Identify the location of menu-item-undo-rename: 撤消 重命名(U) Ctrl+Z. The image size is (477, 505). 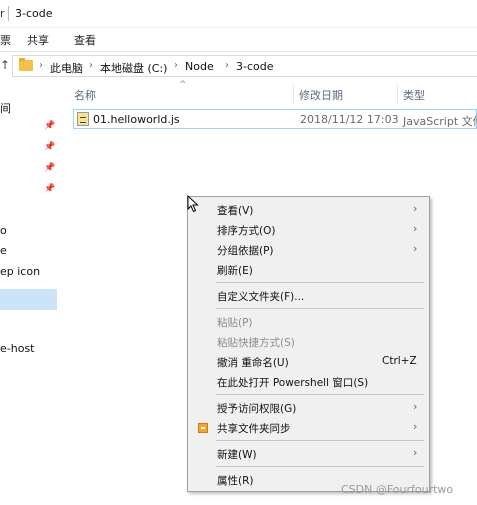
(308, 362).